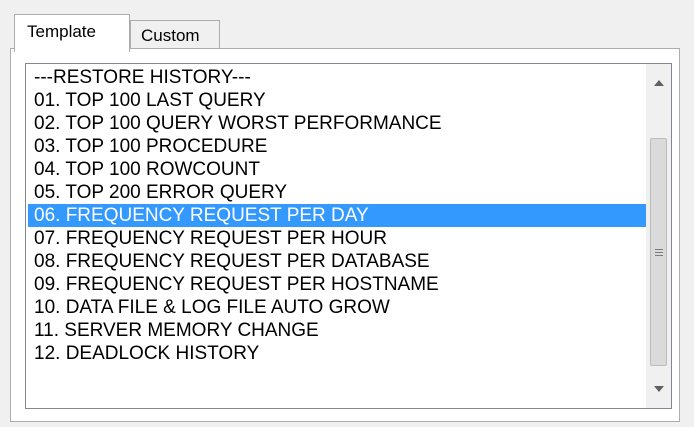 This screenshot has height=427, width=694. I want to click on list-item: 07. FREQUENCY REQUEST PER HOUR, so click(338, 238).